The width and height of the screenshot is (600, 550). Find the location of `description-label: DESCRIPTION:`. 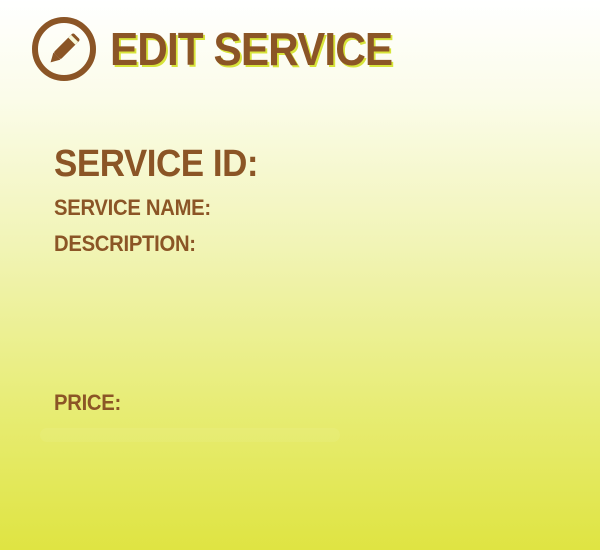

description-label: DESCRIPTION: is located at coordinates (125, 243).